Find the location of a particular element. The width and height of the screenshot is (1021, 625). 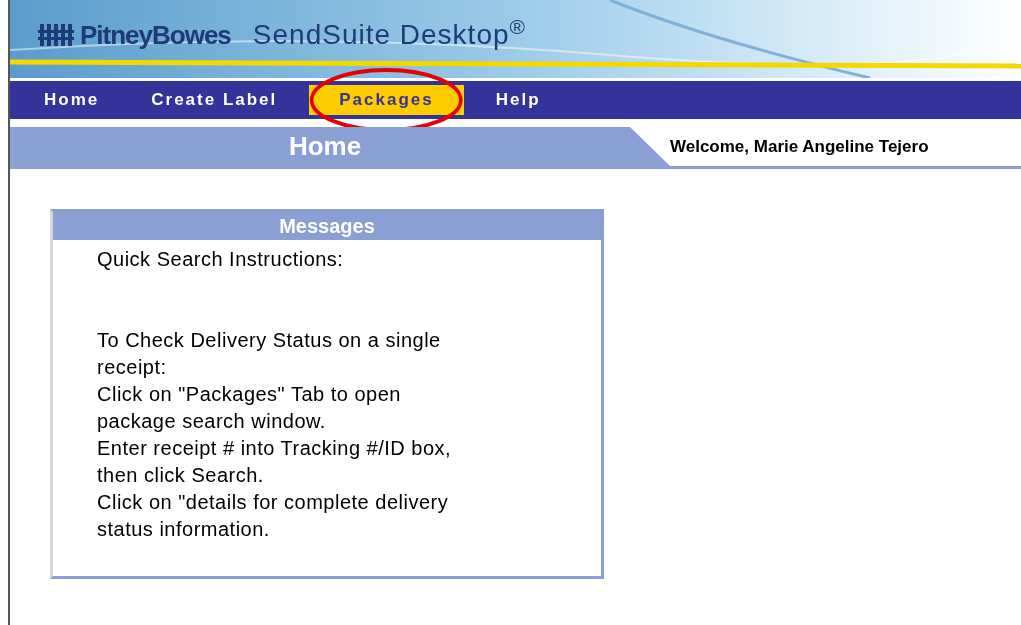

instruction-text: Click on "Packages" Tab to open package search window. is located at coordinates (249, 408).